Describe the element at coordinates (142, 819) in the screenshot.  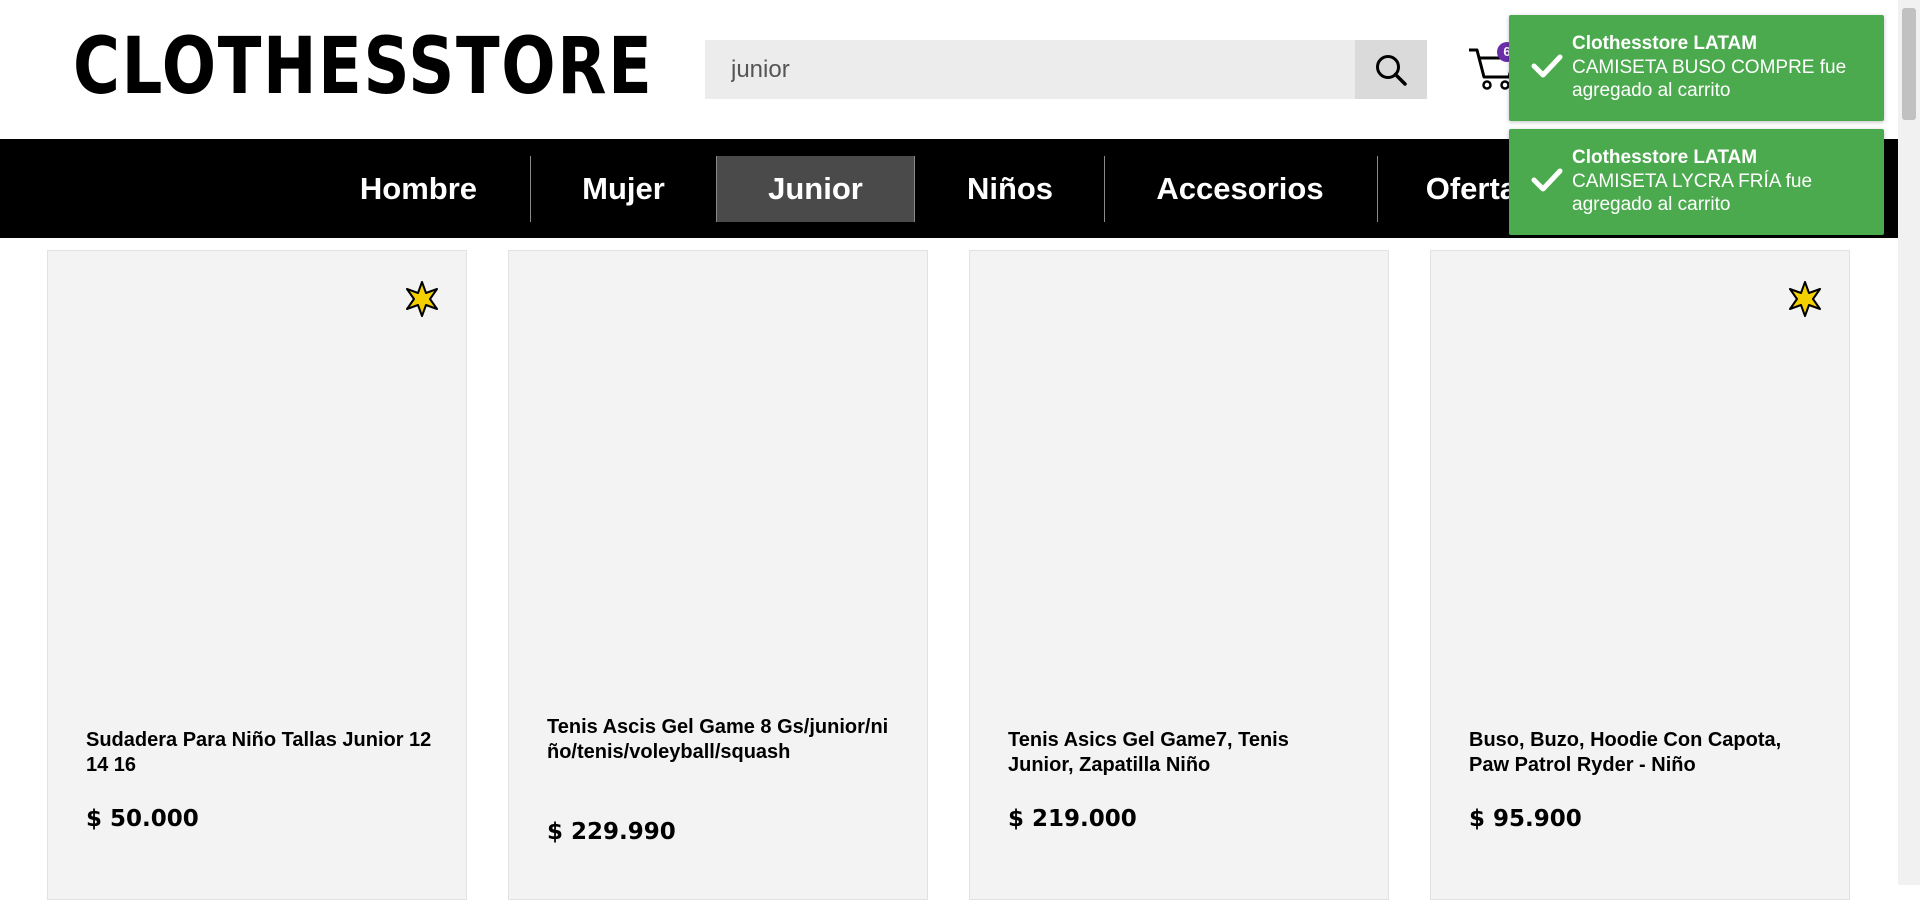
I see `product-price: $ 50.000` at that location.